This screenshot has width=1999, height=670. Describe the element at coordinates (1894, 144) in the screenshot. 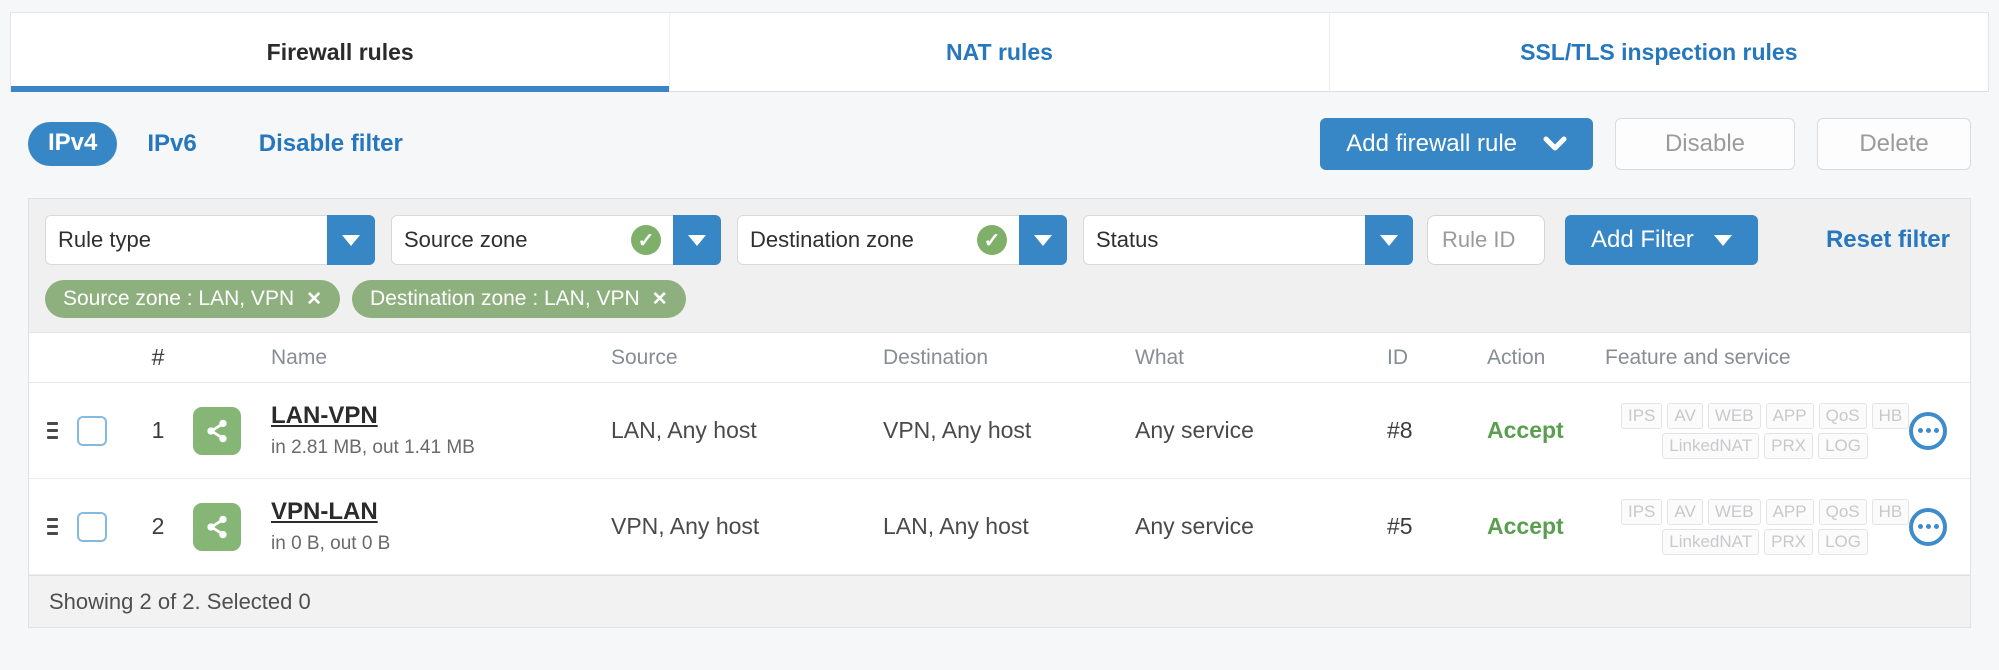

I see `delete-button: Delete` at that location.